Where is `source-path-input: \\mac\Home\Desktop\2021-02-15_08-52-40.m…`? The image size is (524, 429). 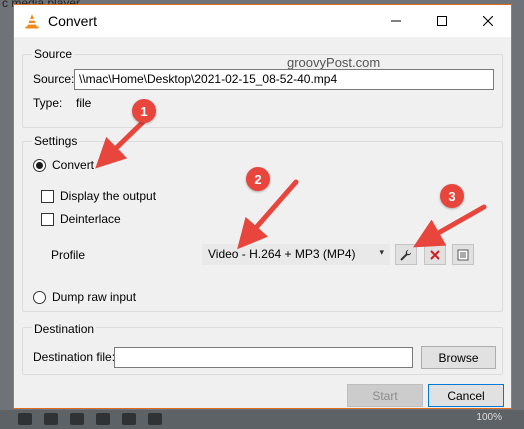
source-path-input: \\mac\Home\Desktop\2021-02-15_08-52-40.m… is located at coordinates (284, 79).